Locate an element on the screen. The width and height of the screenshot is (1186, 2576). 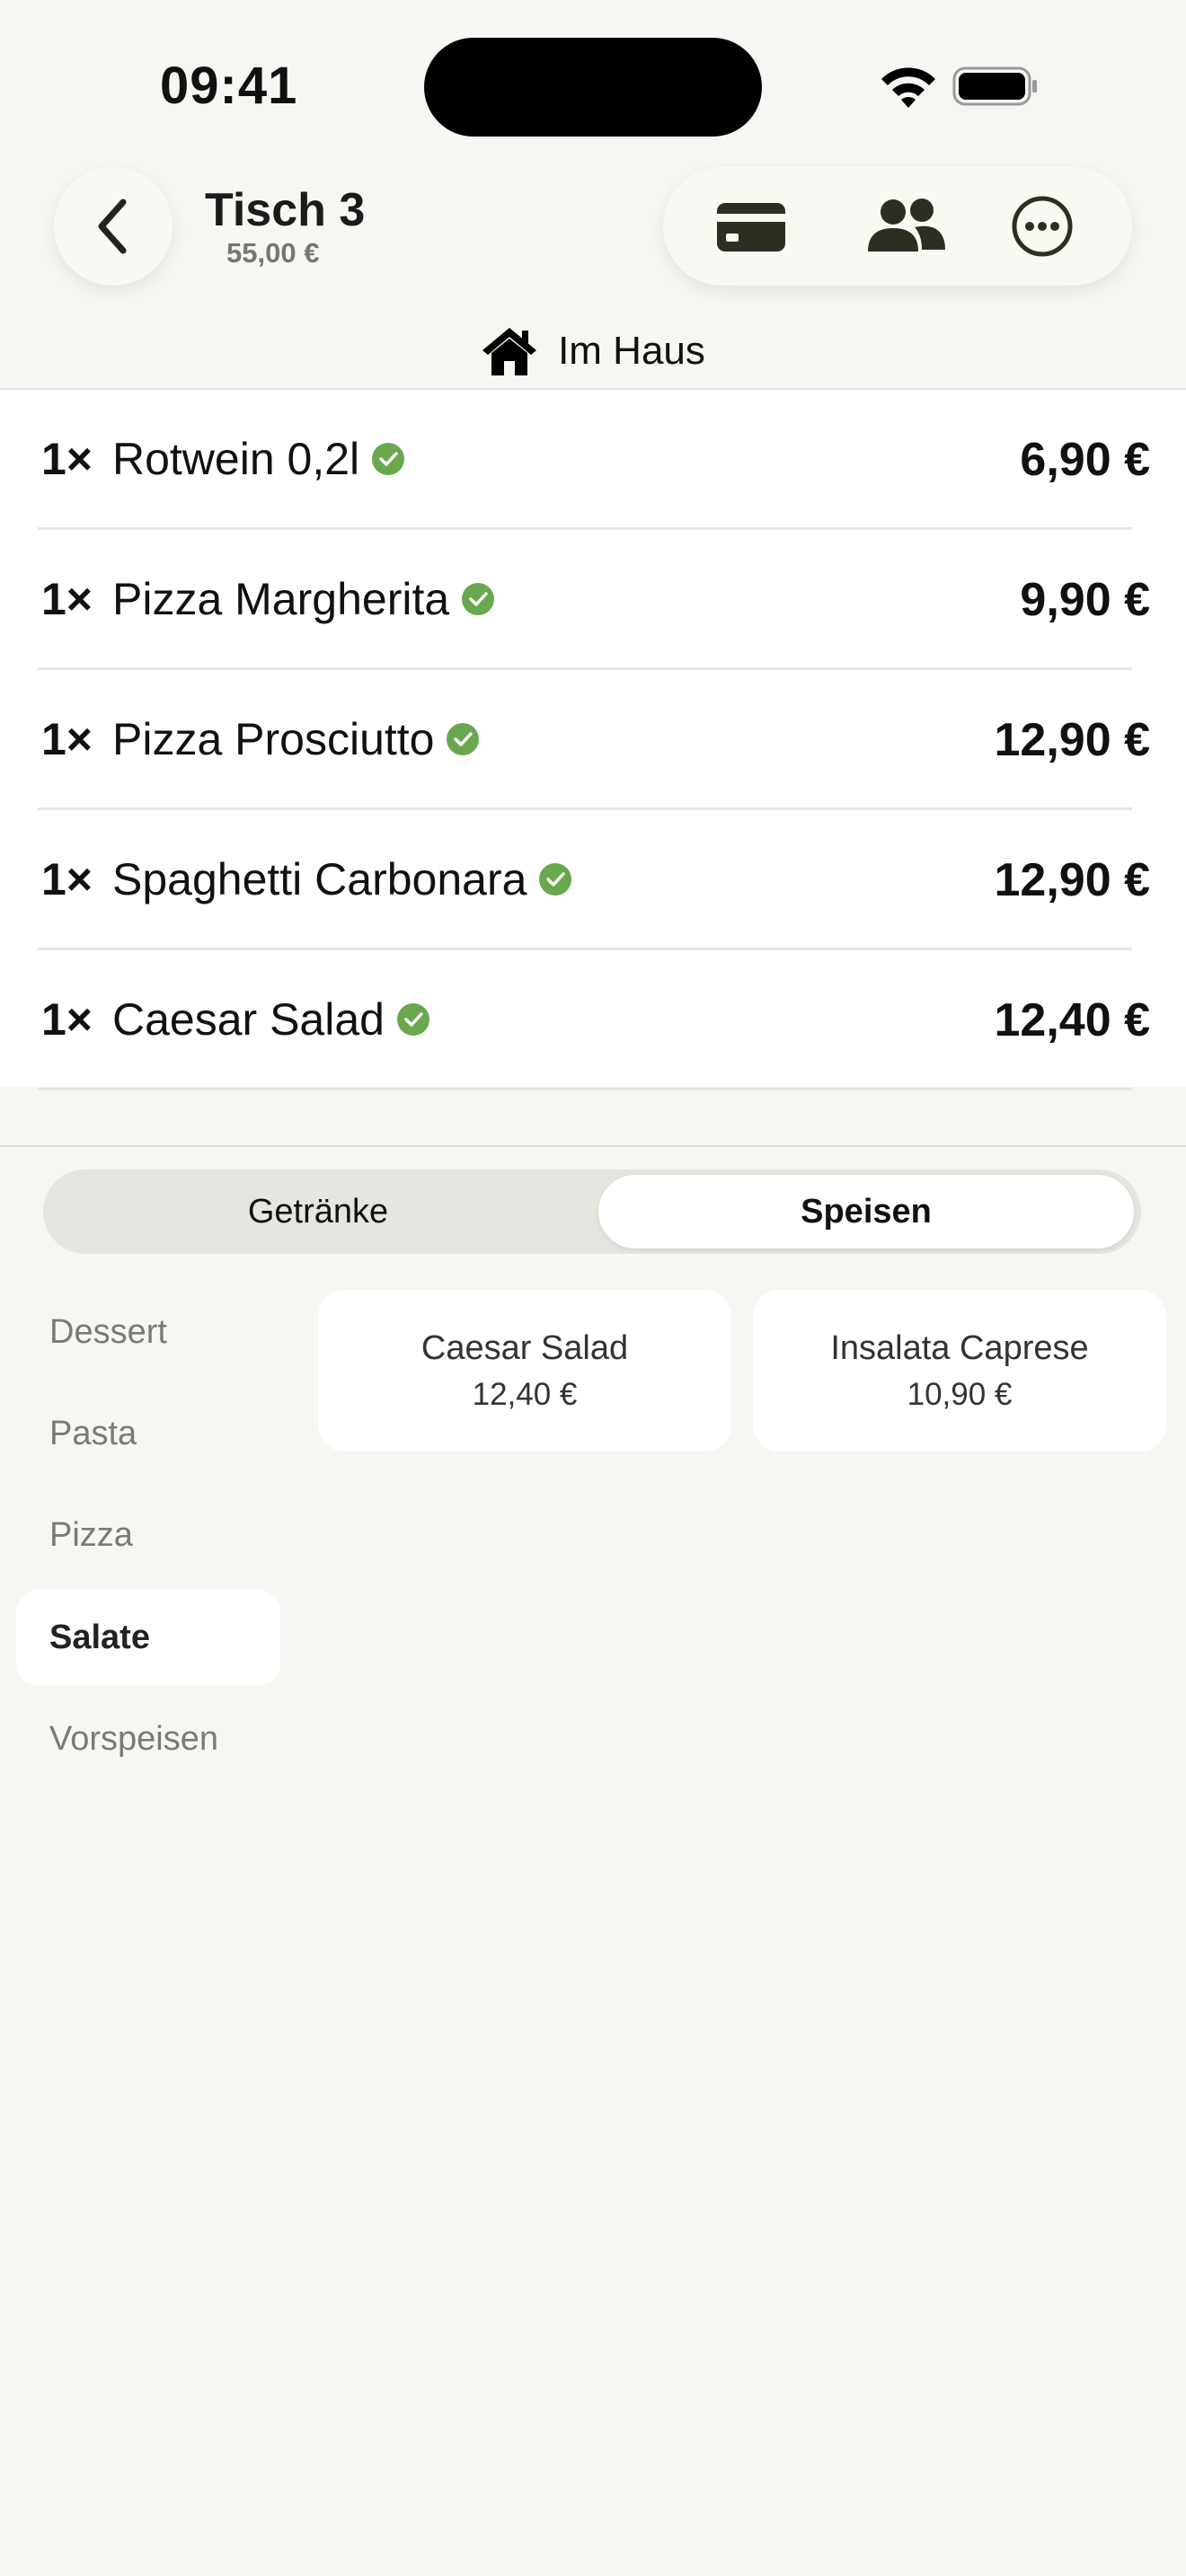
category-pasta: Pasta is located at coordinates (148, 1433).